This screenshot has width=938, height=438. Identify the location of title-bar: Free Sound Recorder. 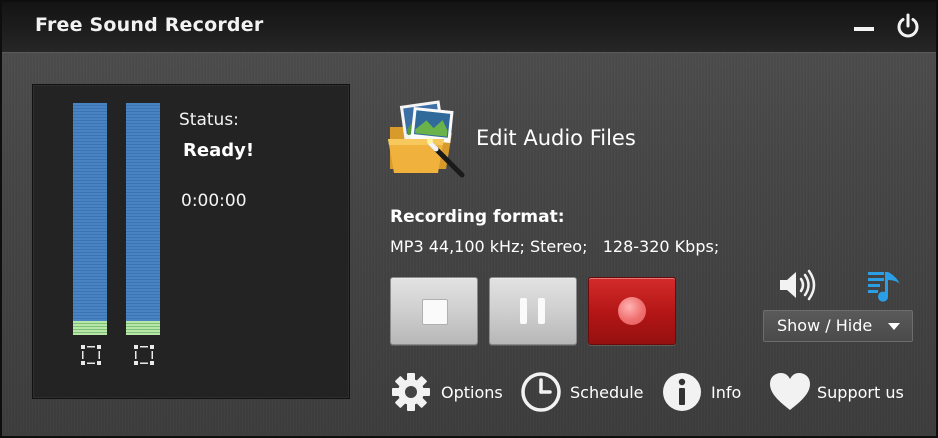
(469, 27).